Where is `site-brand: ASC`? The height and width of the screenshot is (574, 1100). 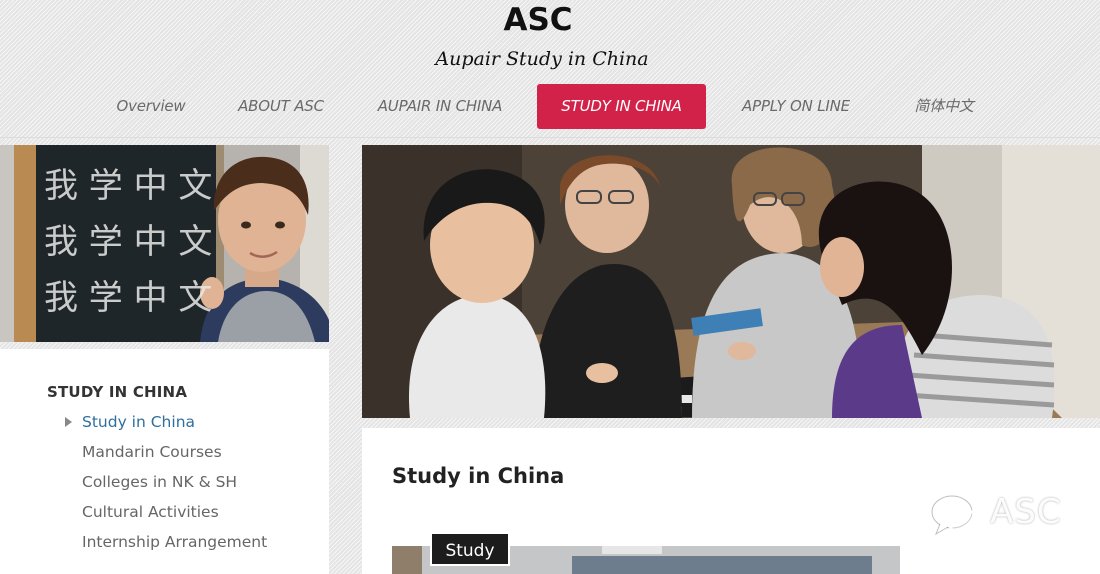
site-brand: ASC is located at coordinates (538, 20).